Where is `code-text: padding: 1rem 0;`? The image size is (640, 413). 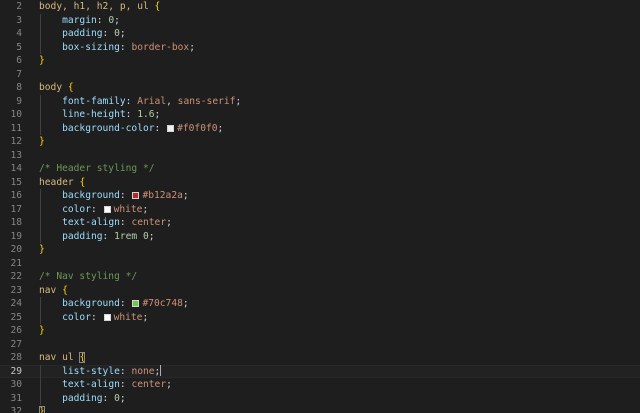 code-text: padding: 1rem 0; is located at coordinates (97, 237).